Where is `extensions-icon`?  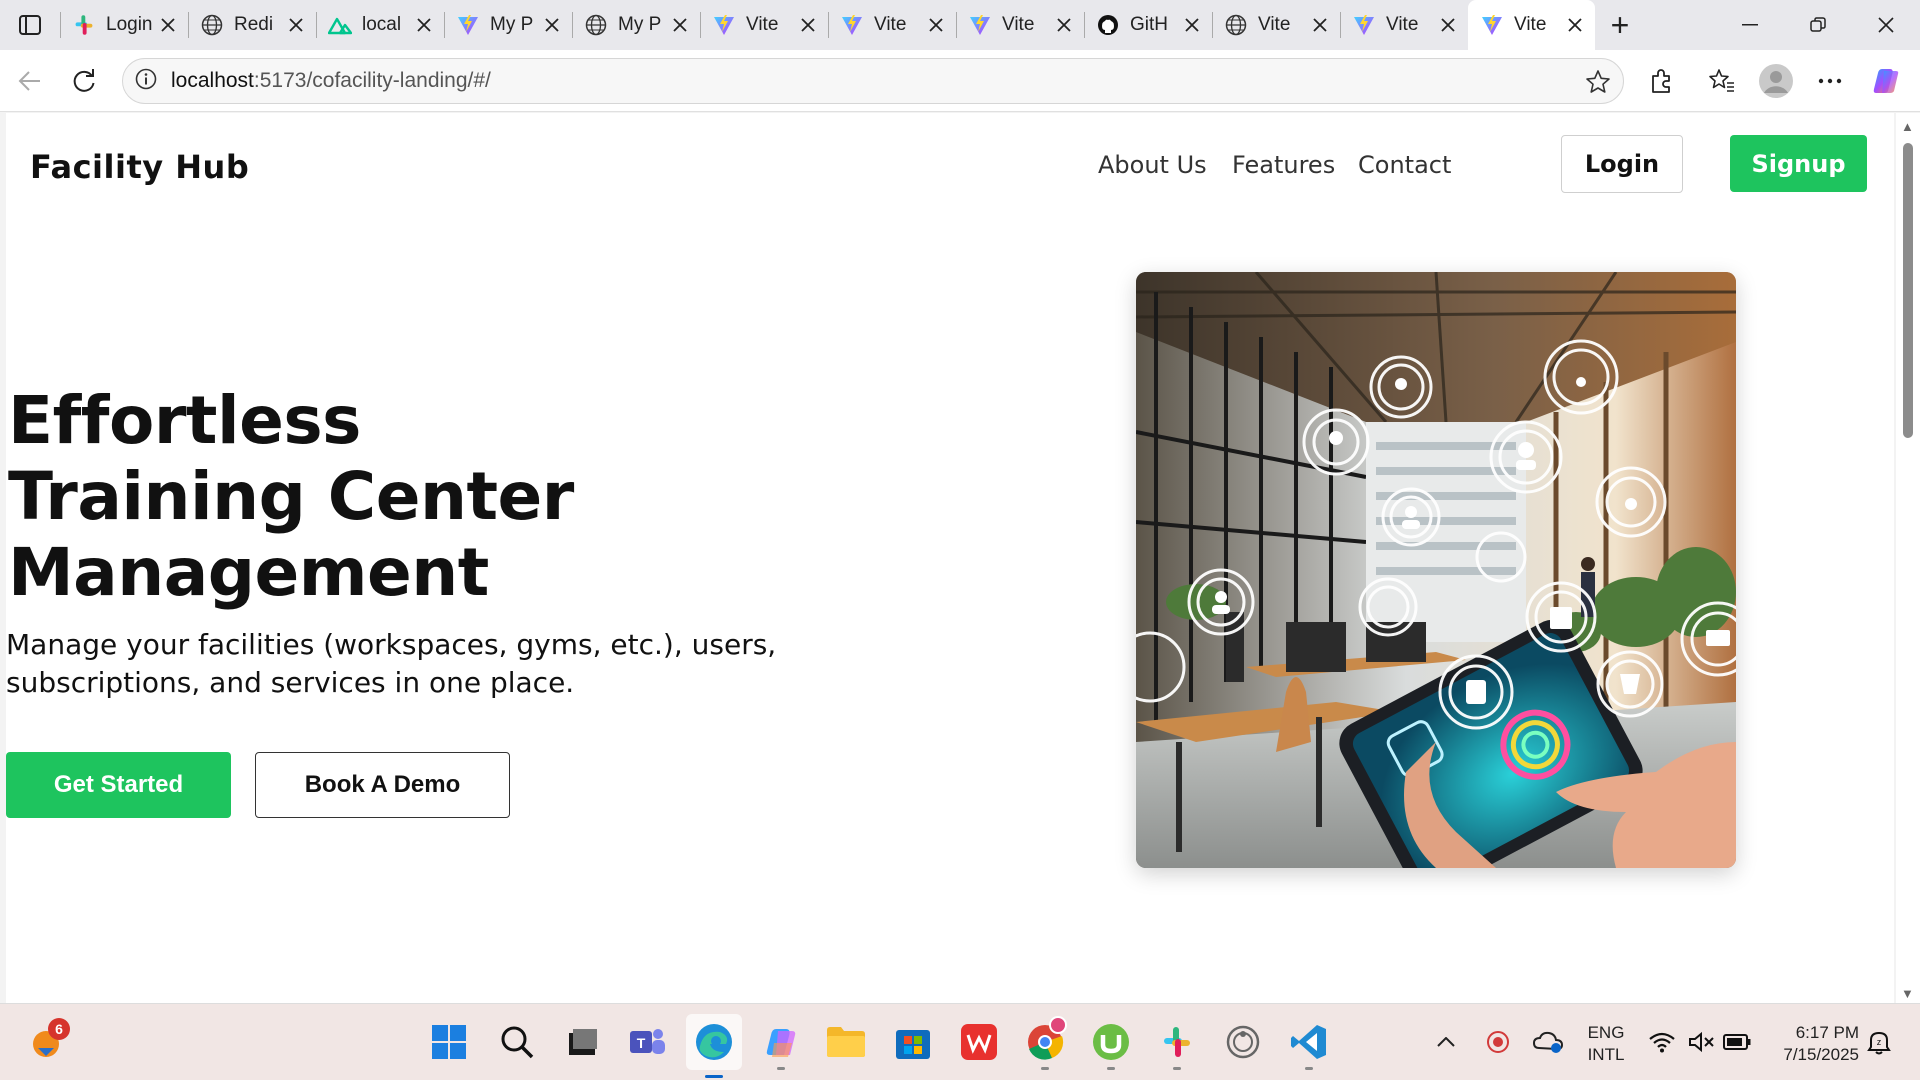
extensions-icon is located at coordinates (1661, 81).